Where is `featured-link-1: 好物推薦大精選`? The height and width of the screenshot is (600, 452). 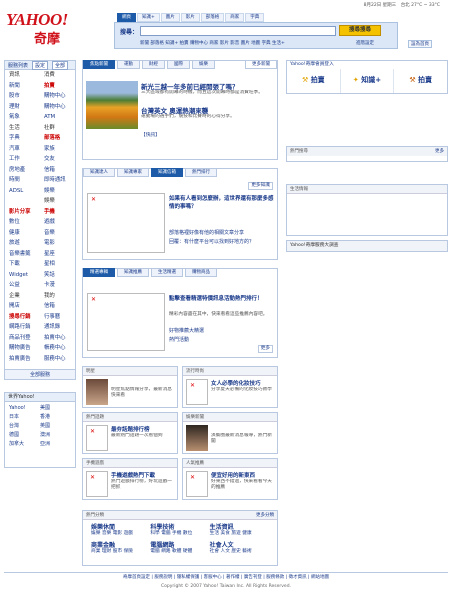 featured-link-1: 好物推薦大精選 is located at coordinates (186, 331).